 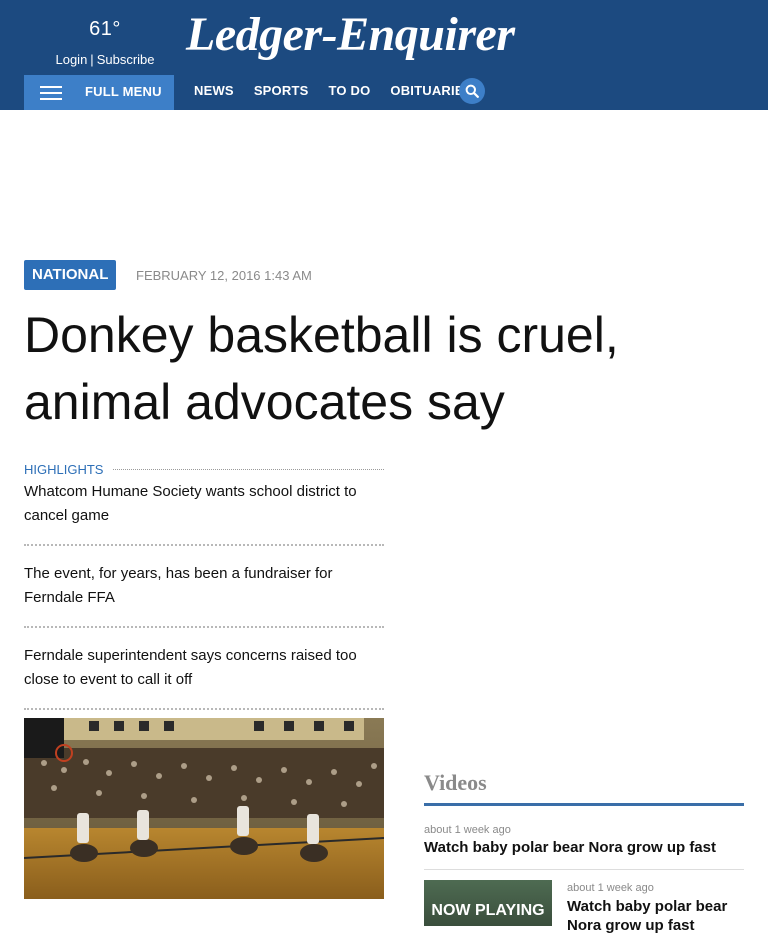 I want to click on article-photo, so click(x=204, y=808).